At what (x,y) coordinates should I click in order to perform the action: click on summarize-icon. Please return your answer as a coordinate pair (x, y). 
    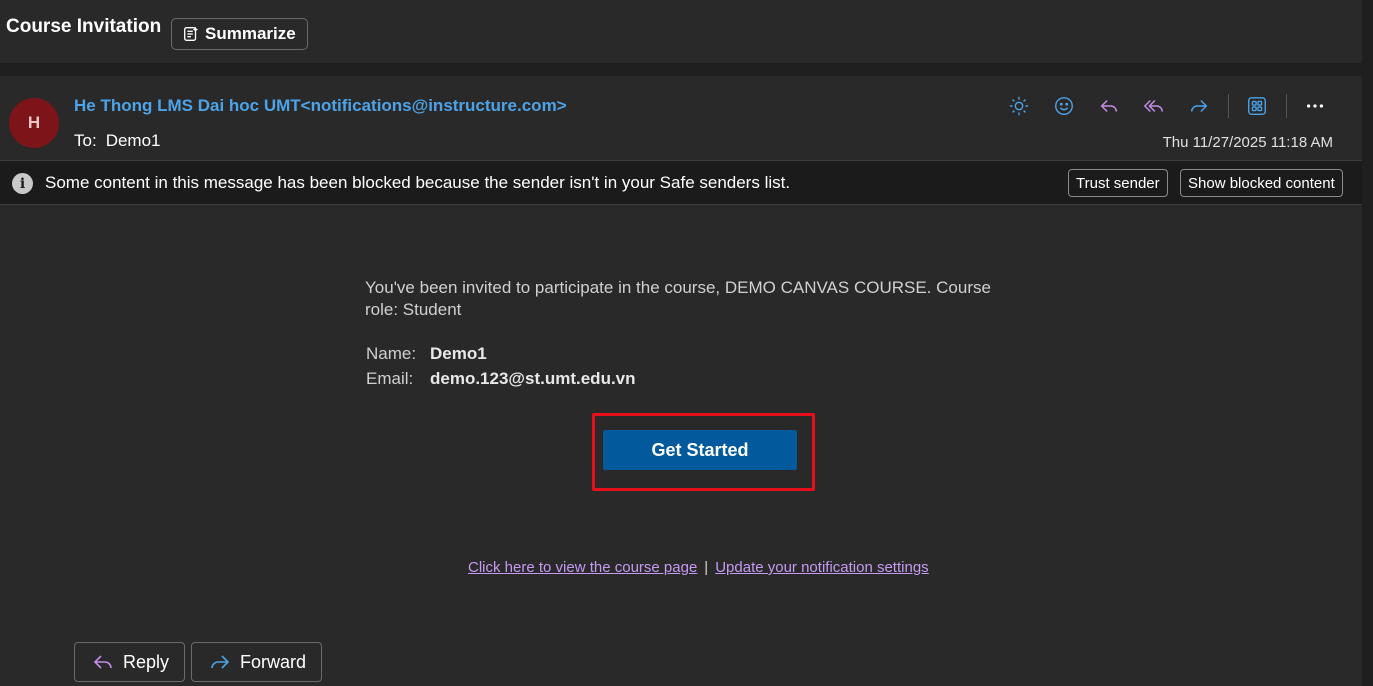
    Looking at the image, I should click on (191, 33).